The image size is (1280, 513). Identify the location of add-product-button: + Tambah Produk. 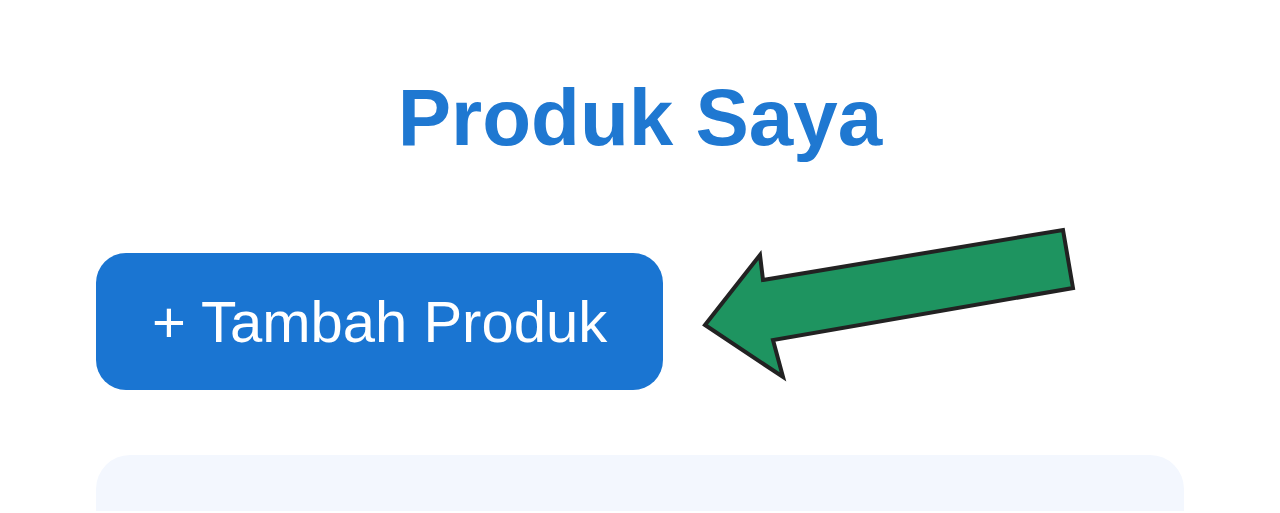
(380, 321).